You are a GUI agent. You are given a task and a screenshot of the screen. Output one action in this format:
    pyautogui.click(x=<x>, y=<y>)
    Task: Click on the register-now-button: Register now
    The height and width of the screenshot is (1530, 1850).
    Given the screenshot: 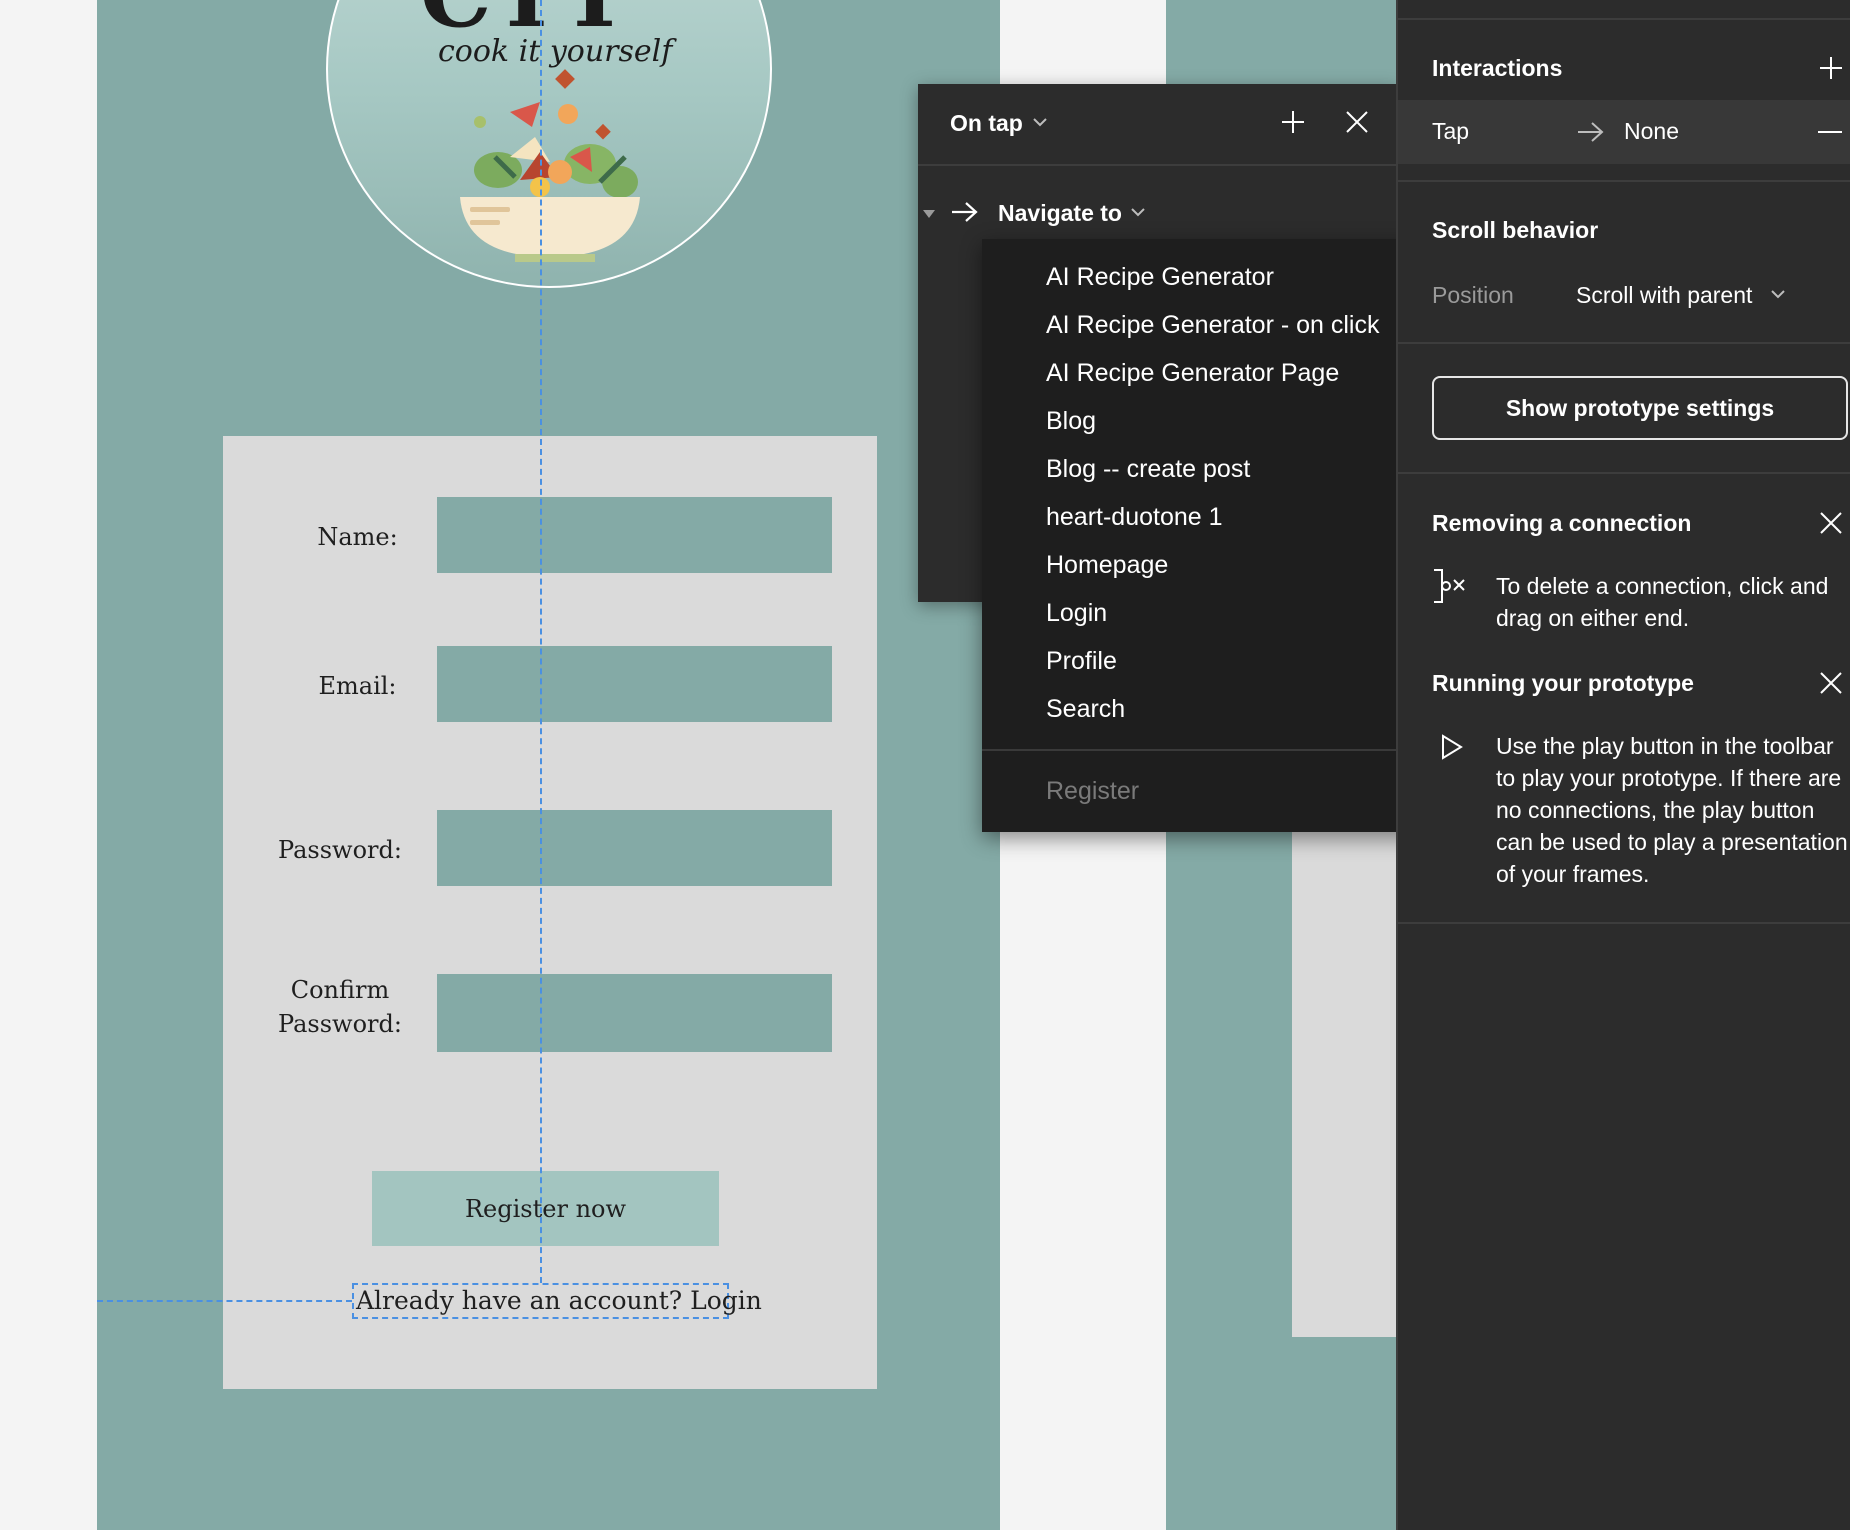 What is the action you would take?
    pyautogui.click(x=545, y=1208)
    